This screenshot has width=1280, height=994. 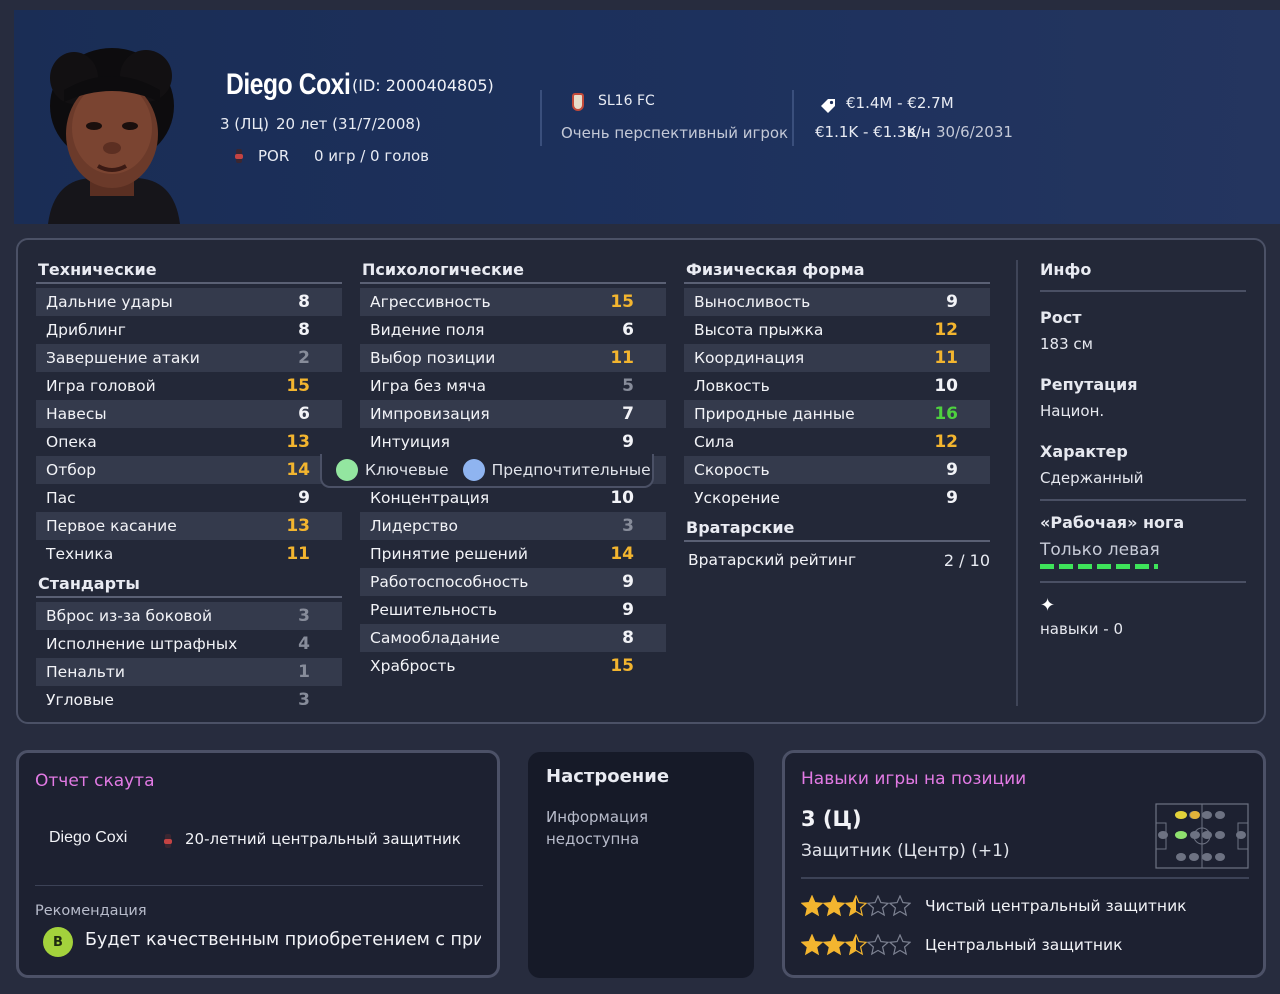 I want to click on attribute-label: Игра без мяча, so click(x=428, y=386).